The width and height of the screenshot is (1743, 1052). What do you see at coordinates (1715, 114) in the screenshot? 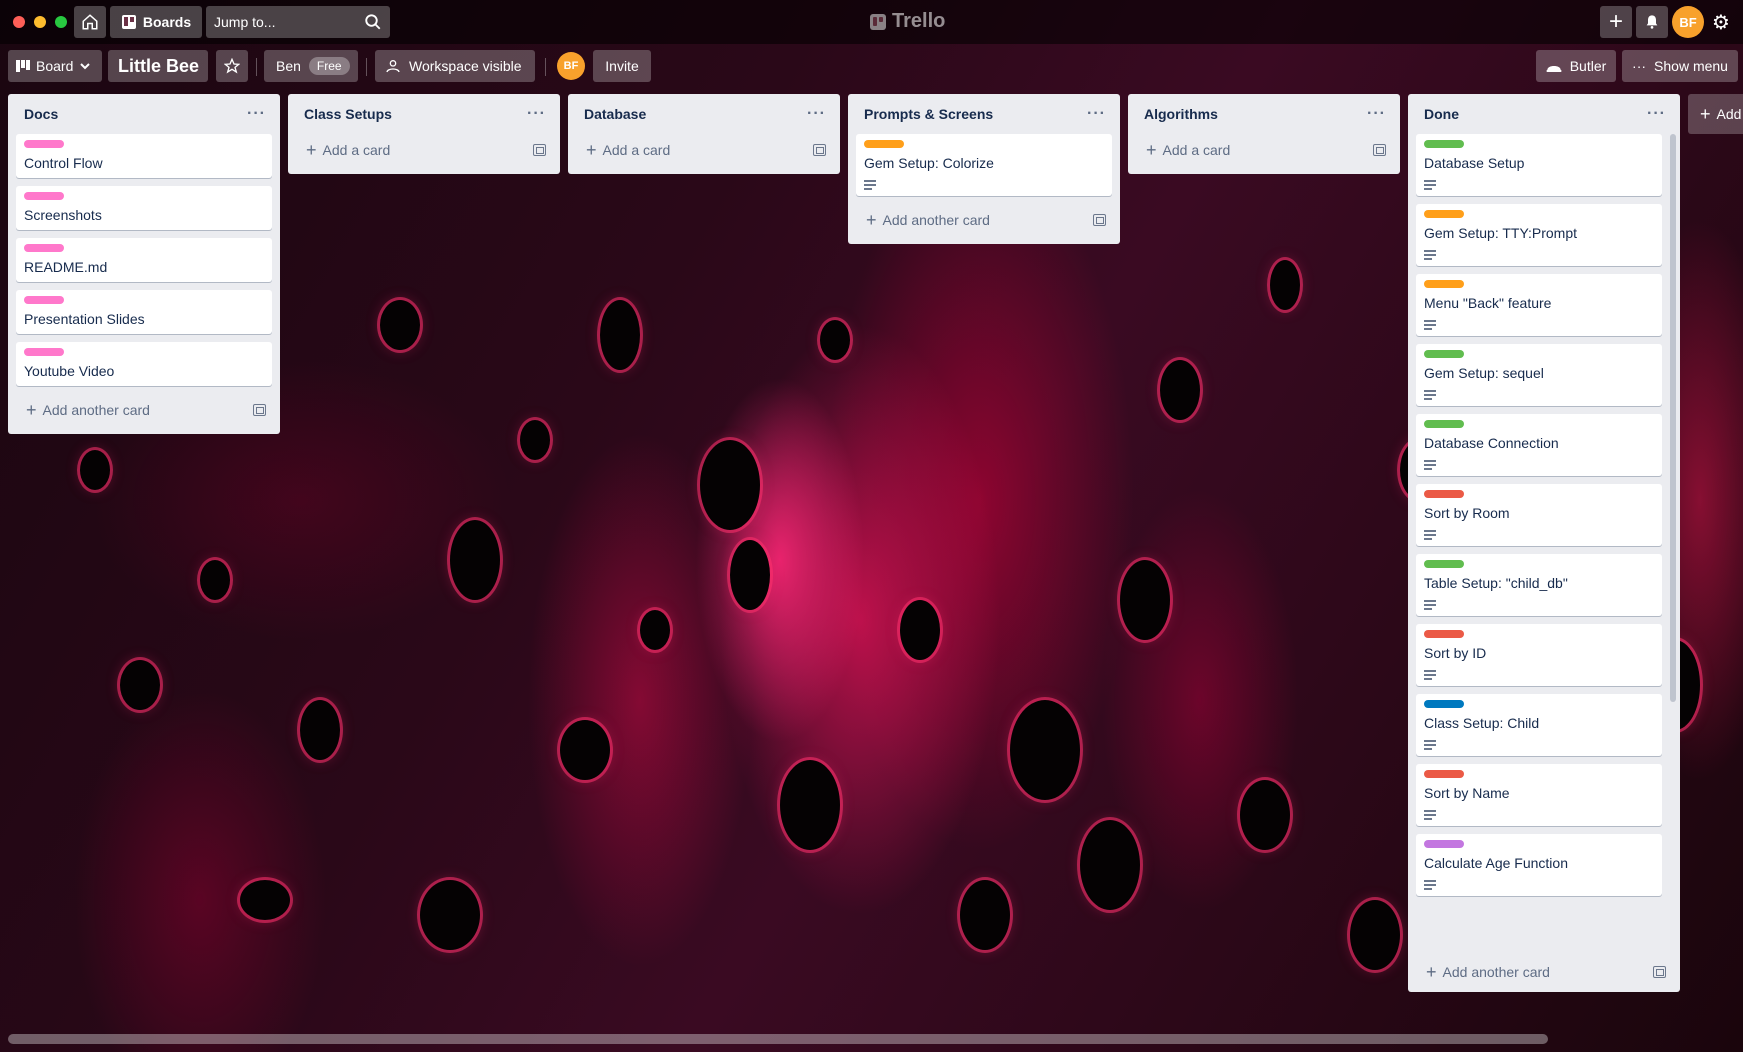
I see `add-list-button: + Add another list` at bounding box center [1715, 114].